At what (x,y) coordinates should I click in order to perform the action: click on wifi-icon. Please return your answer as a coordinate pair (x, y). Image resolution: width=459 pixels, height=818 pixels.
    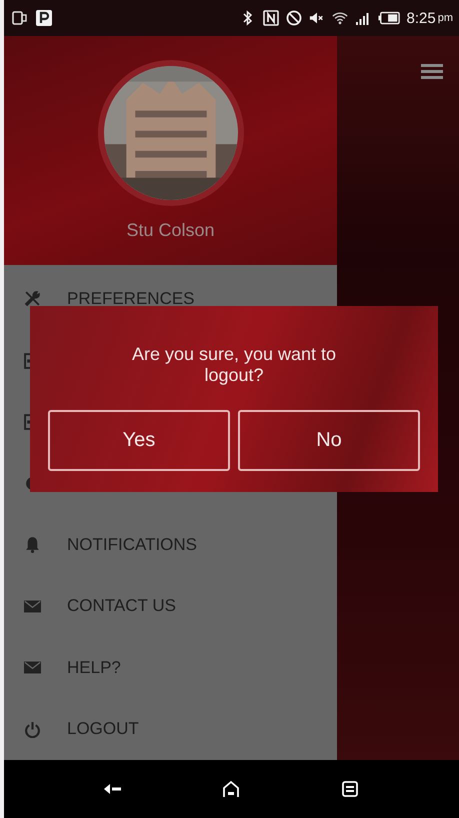
    Looking at the image, I should click on (340, 18).